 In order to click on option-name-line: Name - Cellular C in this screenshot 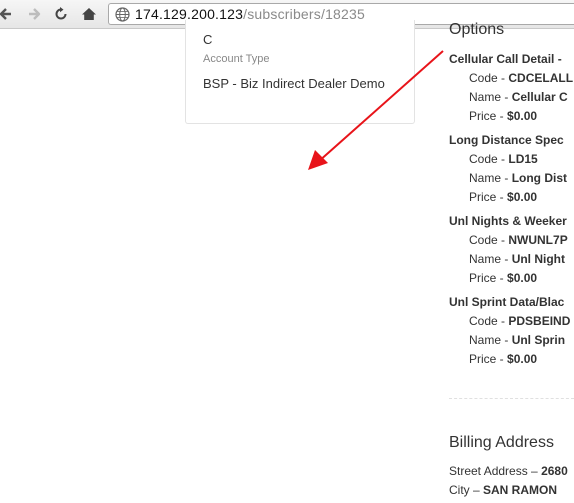, I will do `click(518, 97)`.